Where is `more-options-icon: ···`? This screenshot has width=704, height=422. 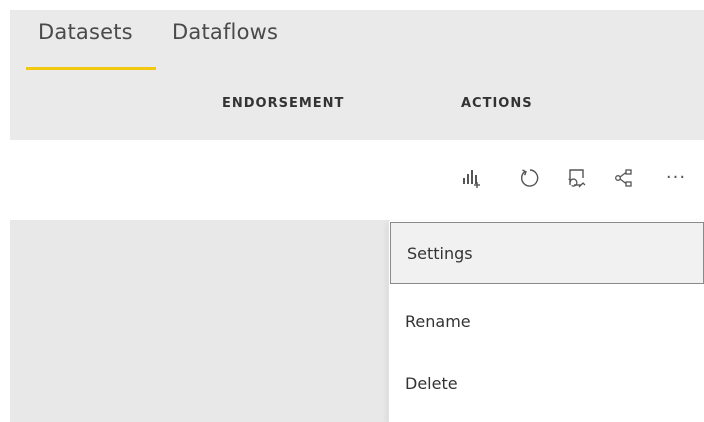
more-options-icon: ··· is located at coordinates (676, 178).